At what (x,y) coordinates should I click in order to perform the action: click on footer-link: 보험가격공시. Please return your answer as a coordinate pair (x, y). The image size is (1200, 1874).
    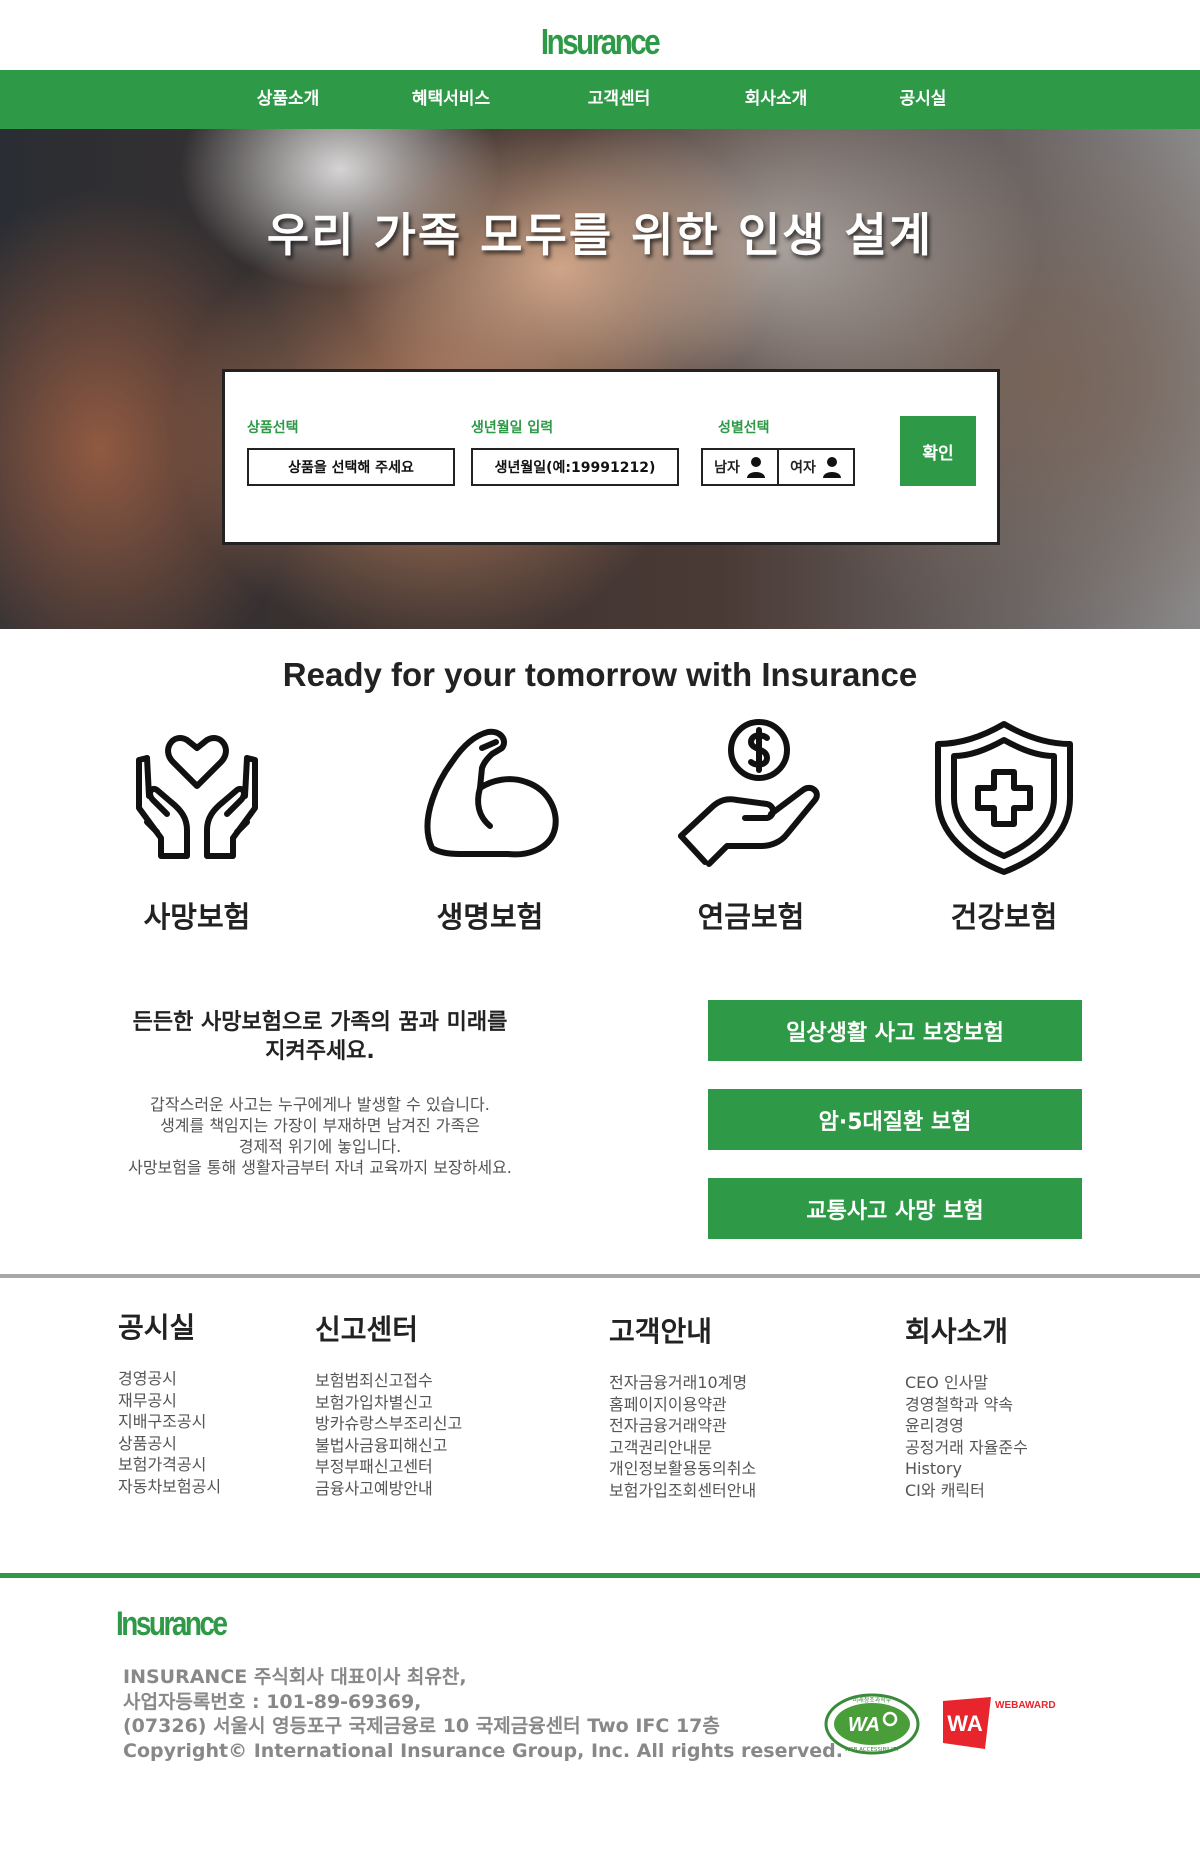
    Looking at the image, I should click on (169, 1465).